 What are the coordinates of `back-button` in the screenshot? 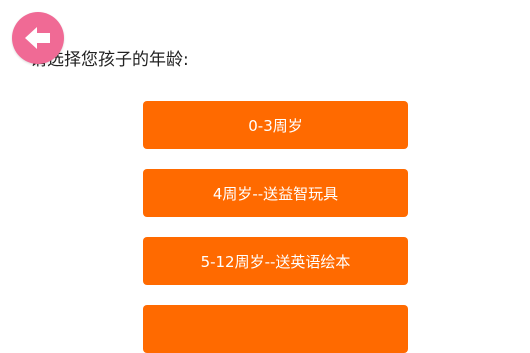 It's located at (38, 38).